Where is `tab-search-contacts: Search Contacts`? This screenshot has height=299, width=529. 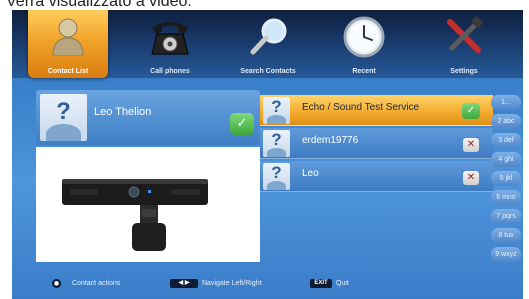
tab-search-contacts: Search Contacts is located at coordinates (268, 44).